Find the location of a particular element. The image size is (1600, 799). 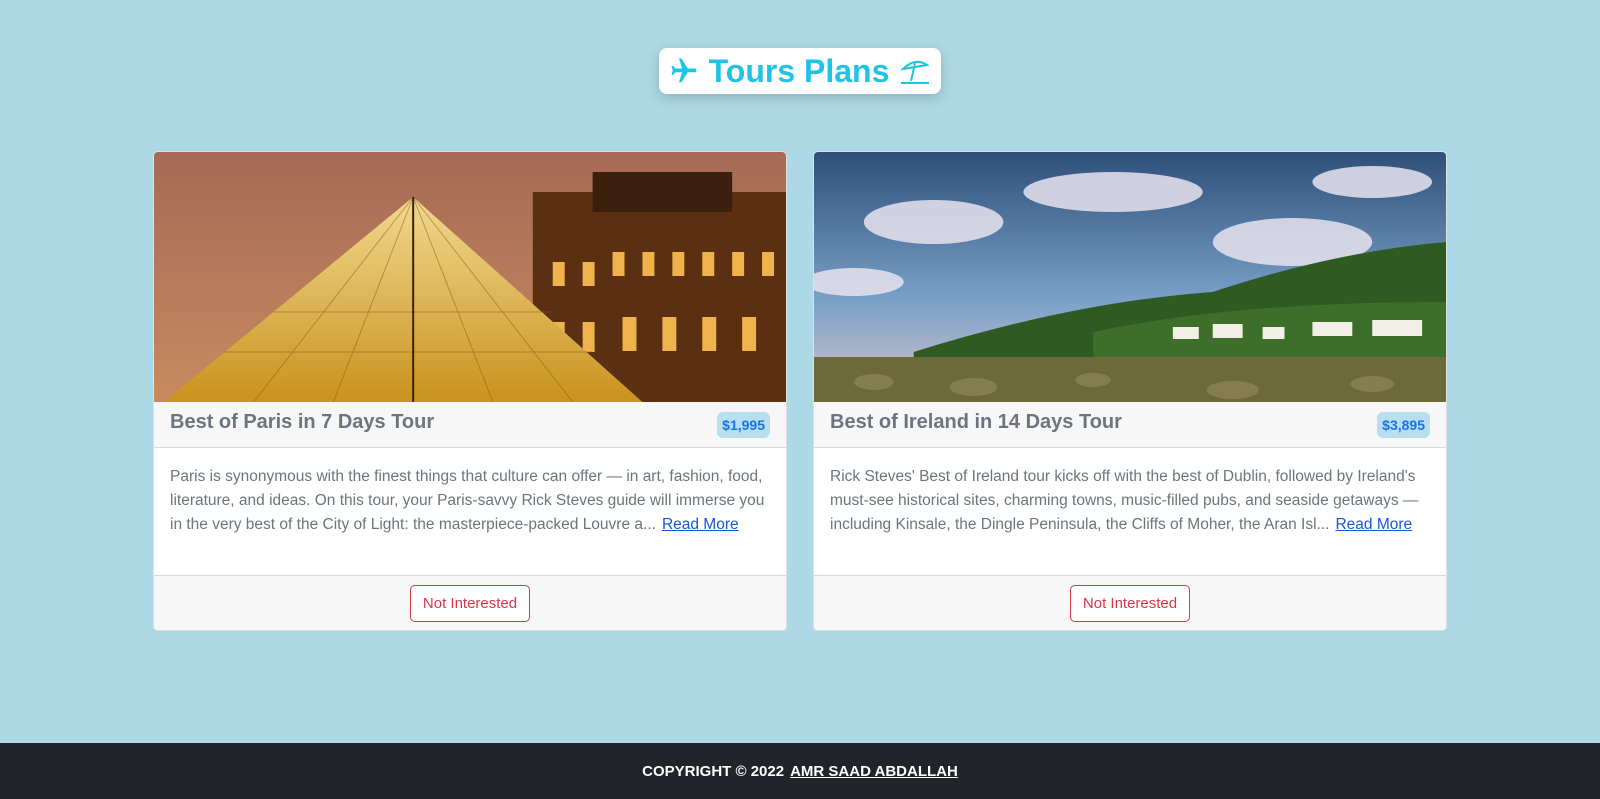

tour-title: Best of Ireland in 14 Days Tour is located at coordinates (976, 422).